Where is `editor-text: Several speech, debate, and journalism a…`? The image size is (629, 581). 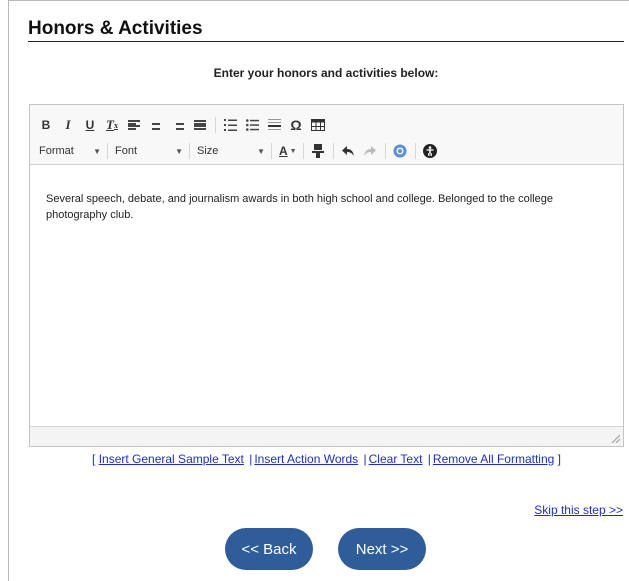 editor-text: Several speech, debate, and journalism a… is located at coordinates (299, 207).